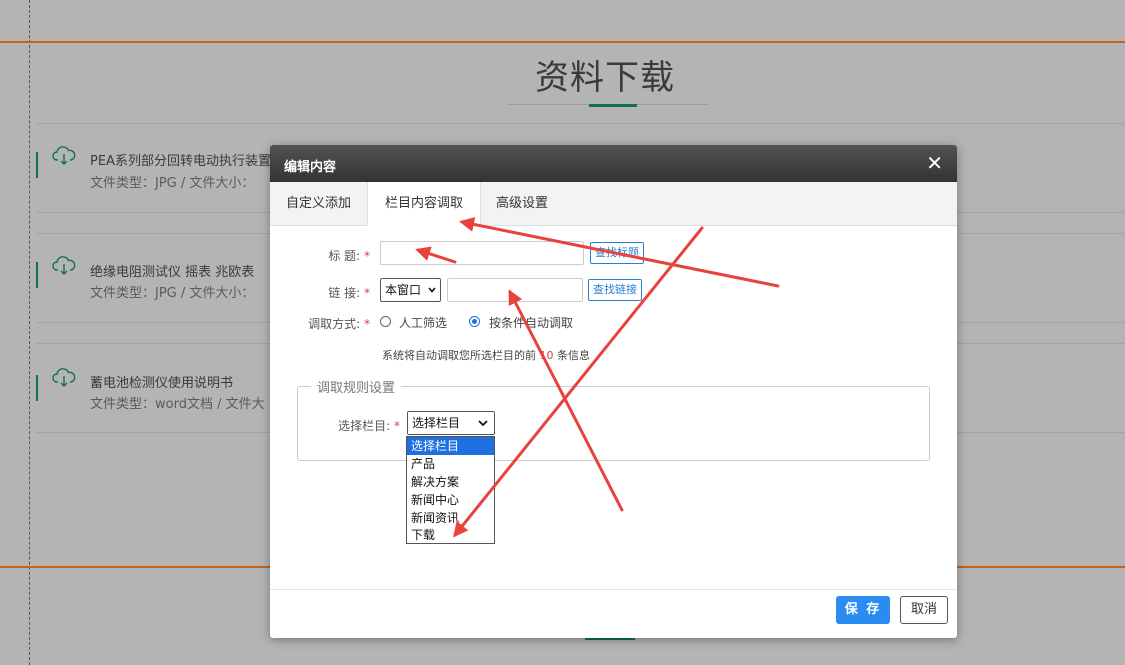 Image resolution: width=1125 pixels, height=665 pixels. What do you see at coordinates (436, 423) in the screenshot?
I see `column-select-value: 选择栏目` at bounding box center [436, 423].